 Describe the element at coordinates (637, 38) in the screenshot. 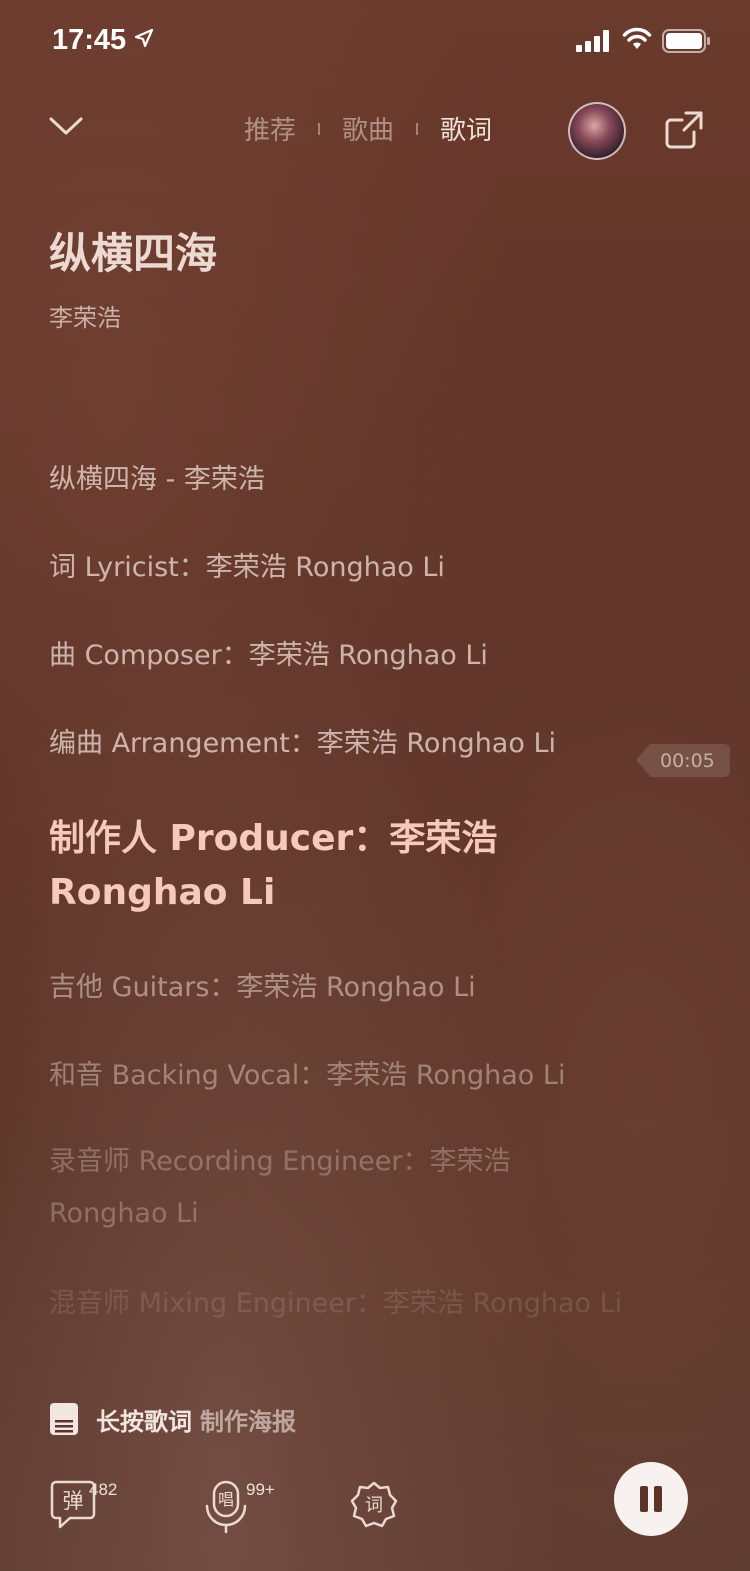

I see `wifi-icon` at that location.